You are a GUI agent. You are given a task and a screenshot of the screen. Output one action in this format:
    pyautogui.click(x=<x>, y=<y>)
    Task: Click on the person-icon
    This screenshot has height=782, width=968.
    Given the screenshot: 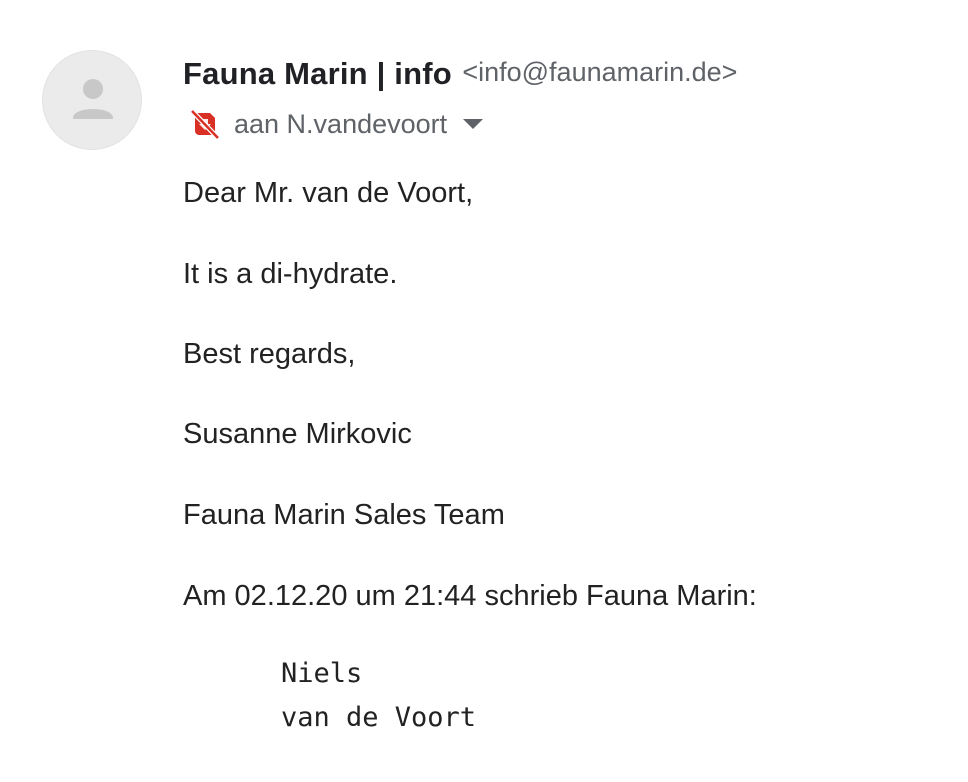 What is the action you would take?
    pyautogui.click(x=93, y=99)
    